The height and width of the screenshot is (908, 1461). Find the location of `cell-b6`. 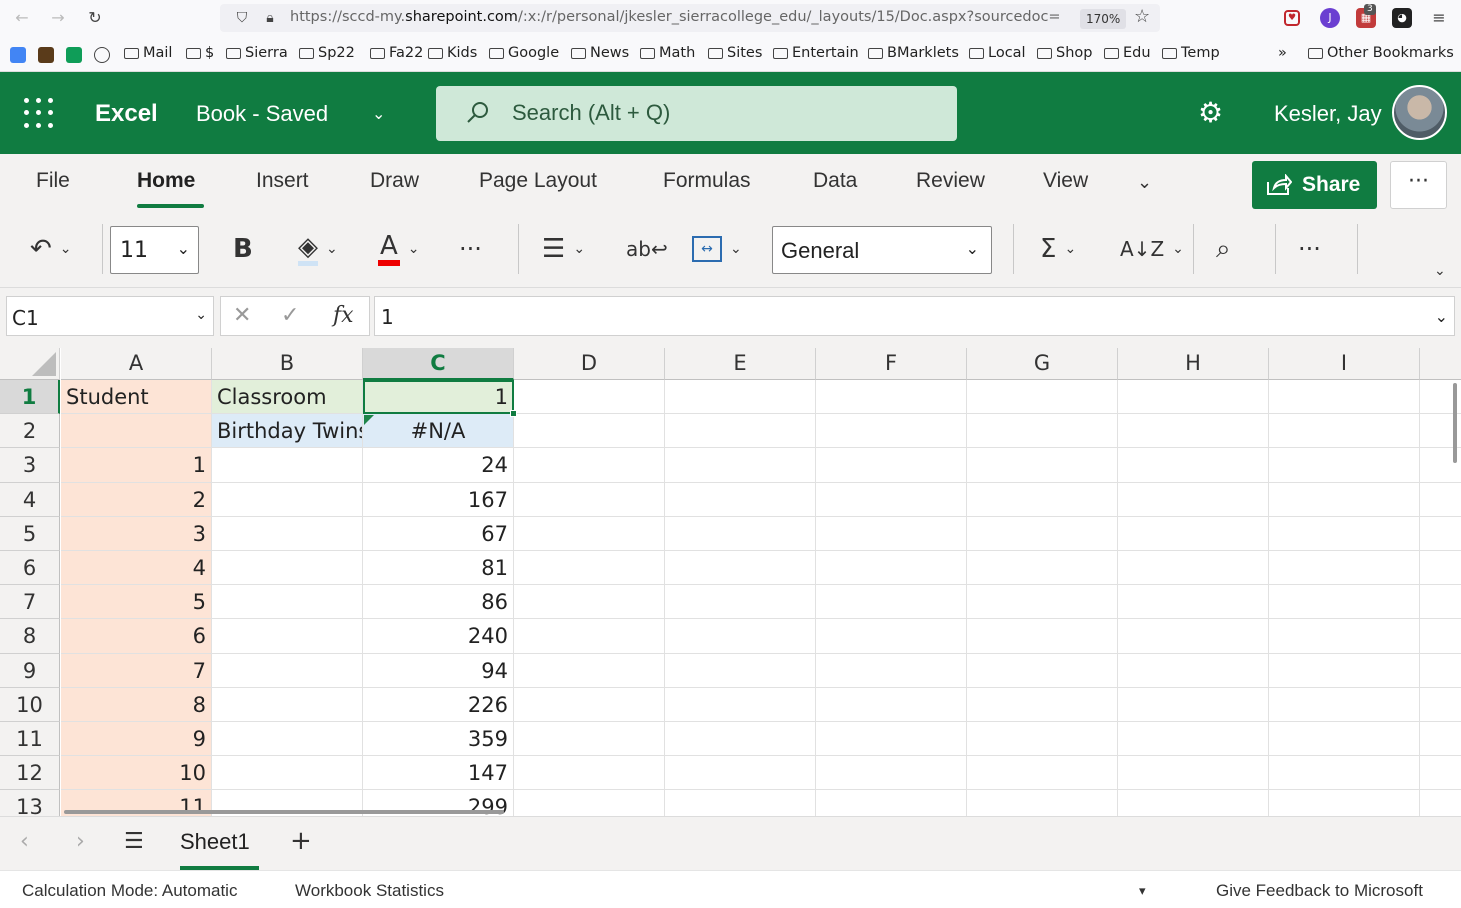

cell-b6 is located at coordinates (287, 568).